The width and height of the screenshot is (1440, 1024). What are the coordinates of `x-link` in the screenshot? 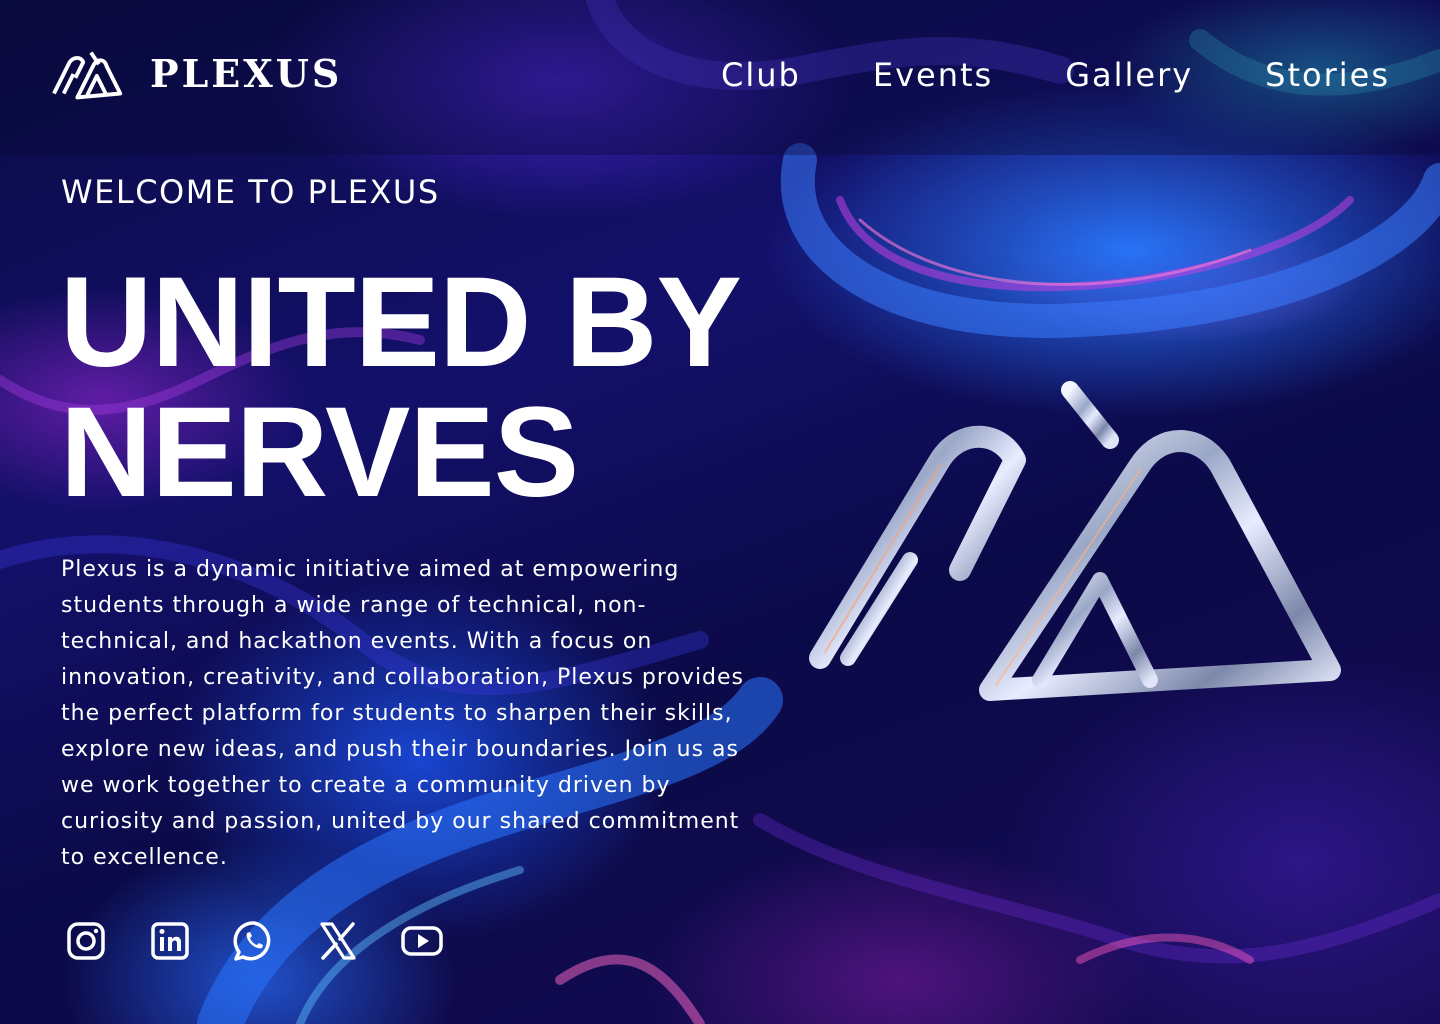 It's located at (338, 941).